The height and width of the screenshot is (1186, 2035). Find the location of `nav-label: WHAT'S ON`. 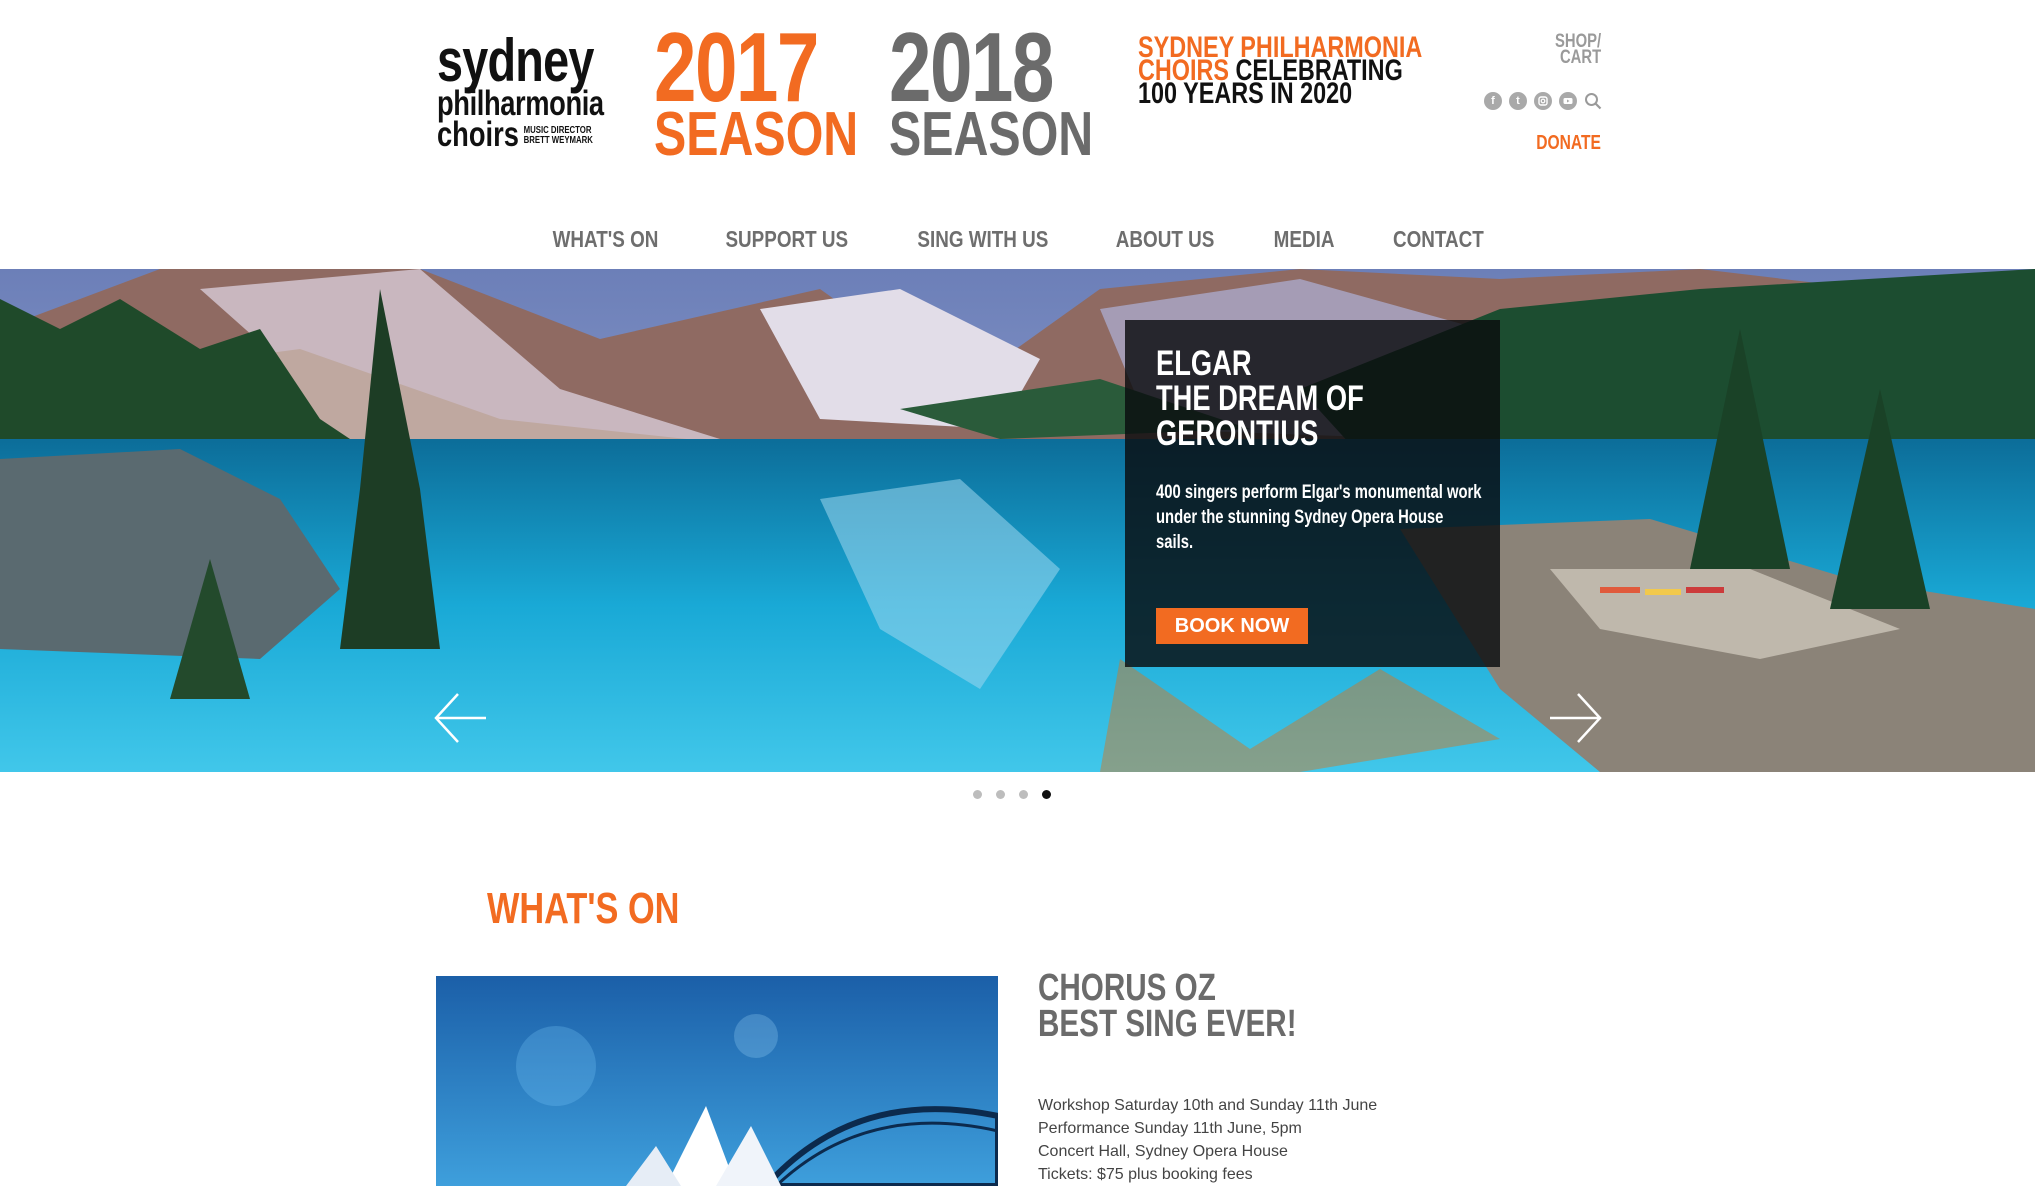

nav-label: WHAT'S ON is located at coordinates (605, 239).